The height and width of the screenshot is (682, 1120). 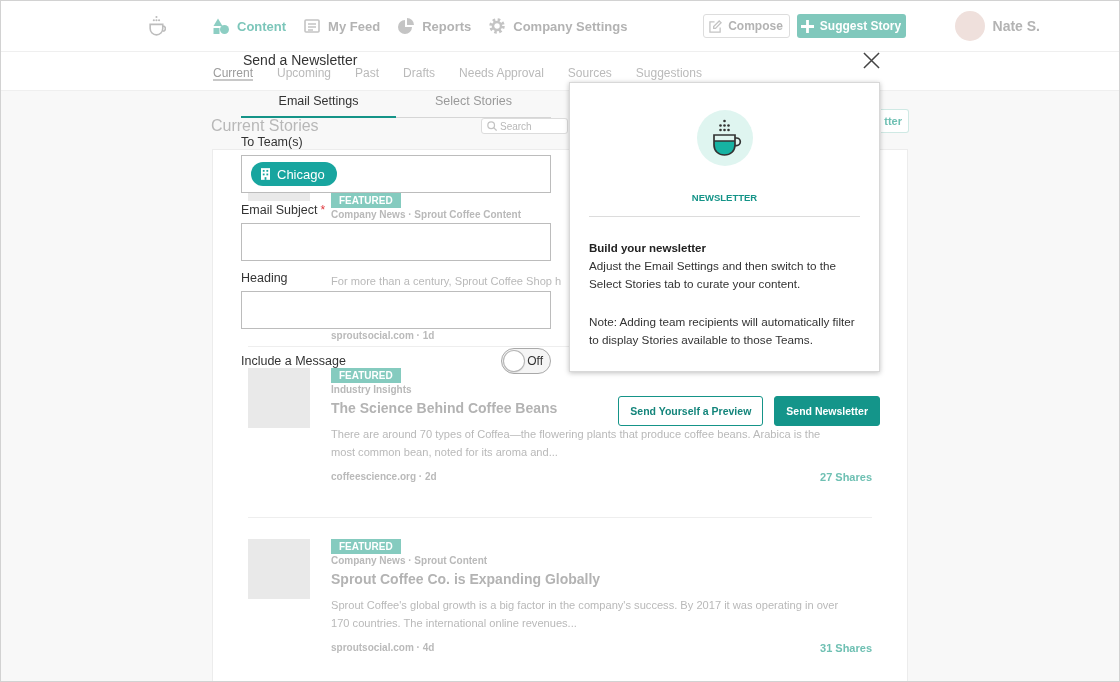 What do you see at coordinates (724, 138) in the screenshot?
I see `coffee-cup-icon` at bounding box center [724, 138].